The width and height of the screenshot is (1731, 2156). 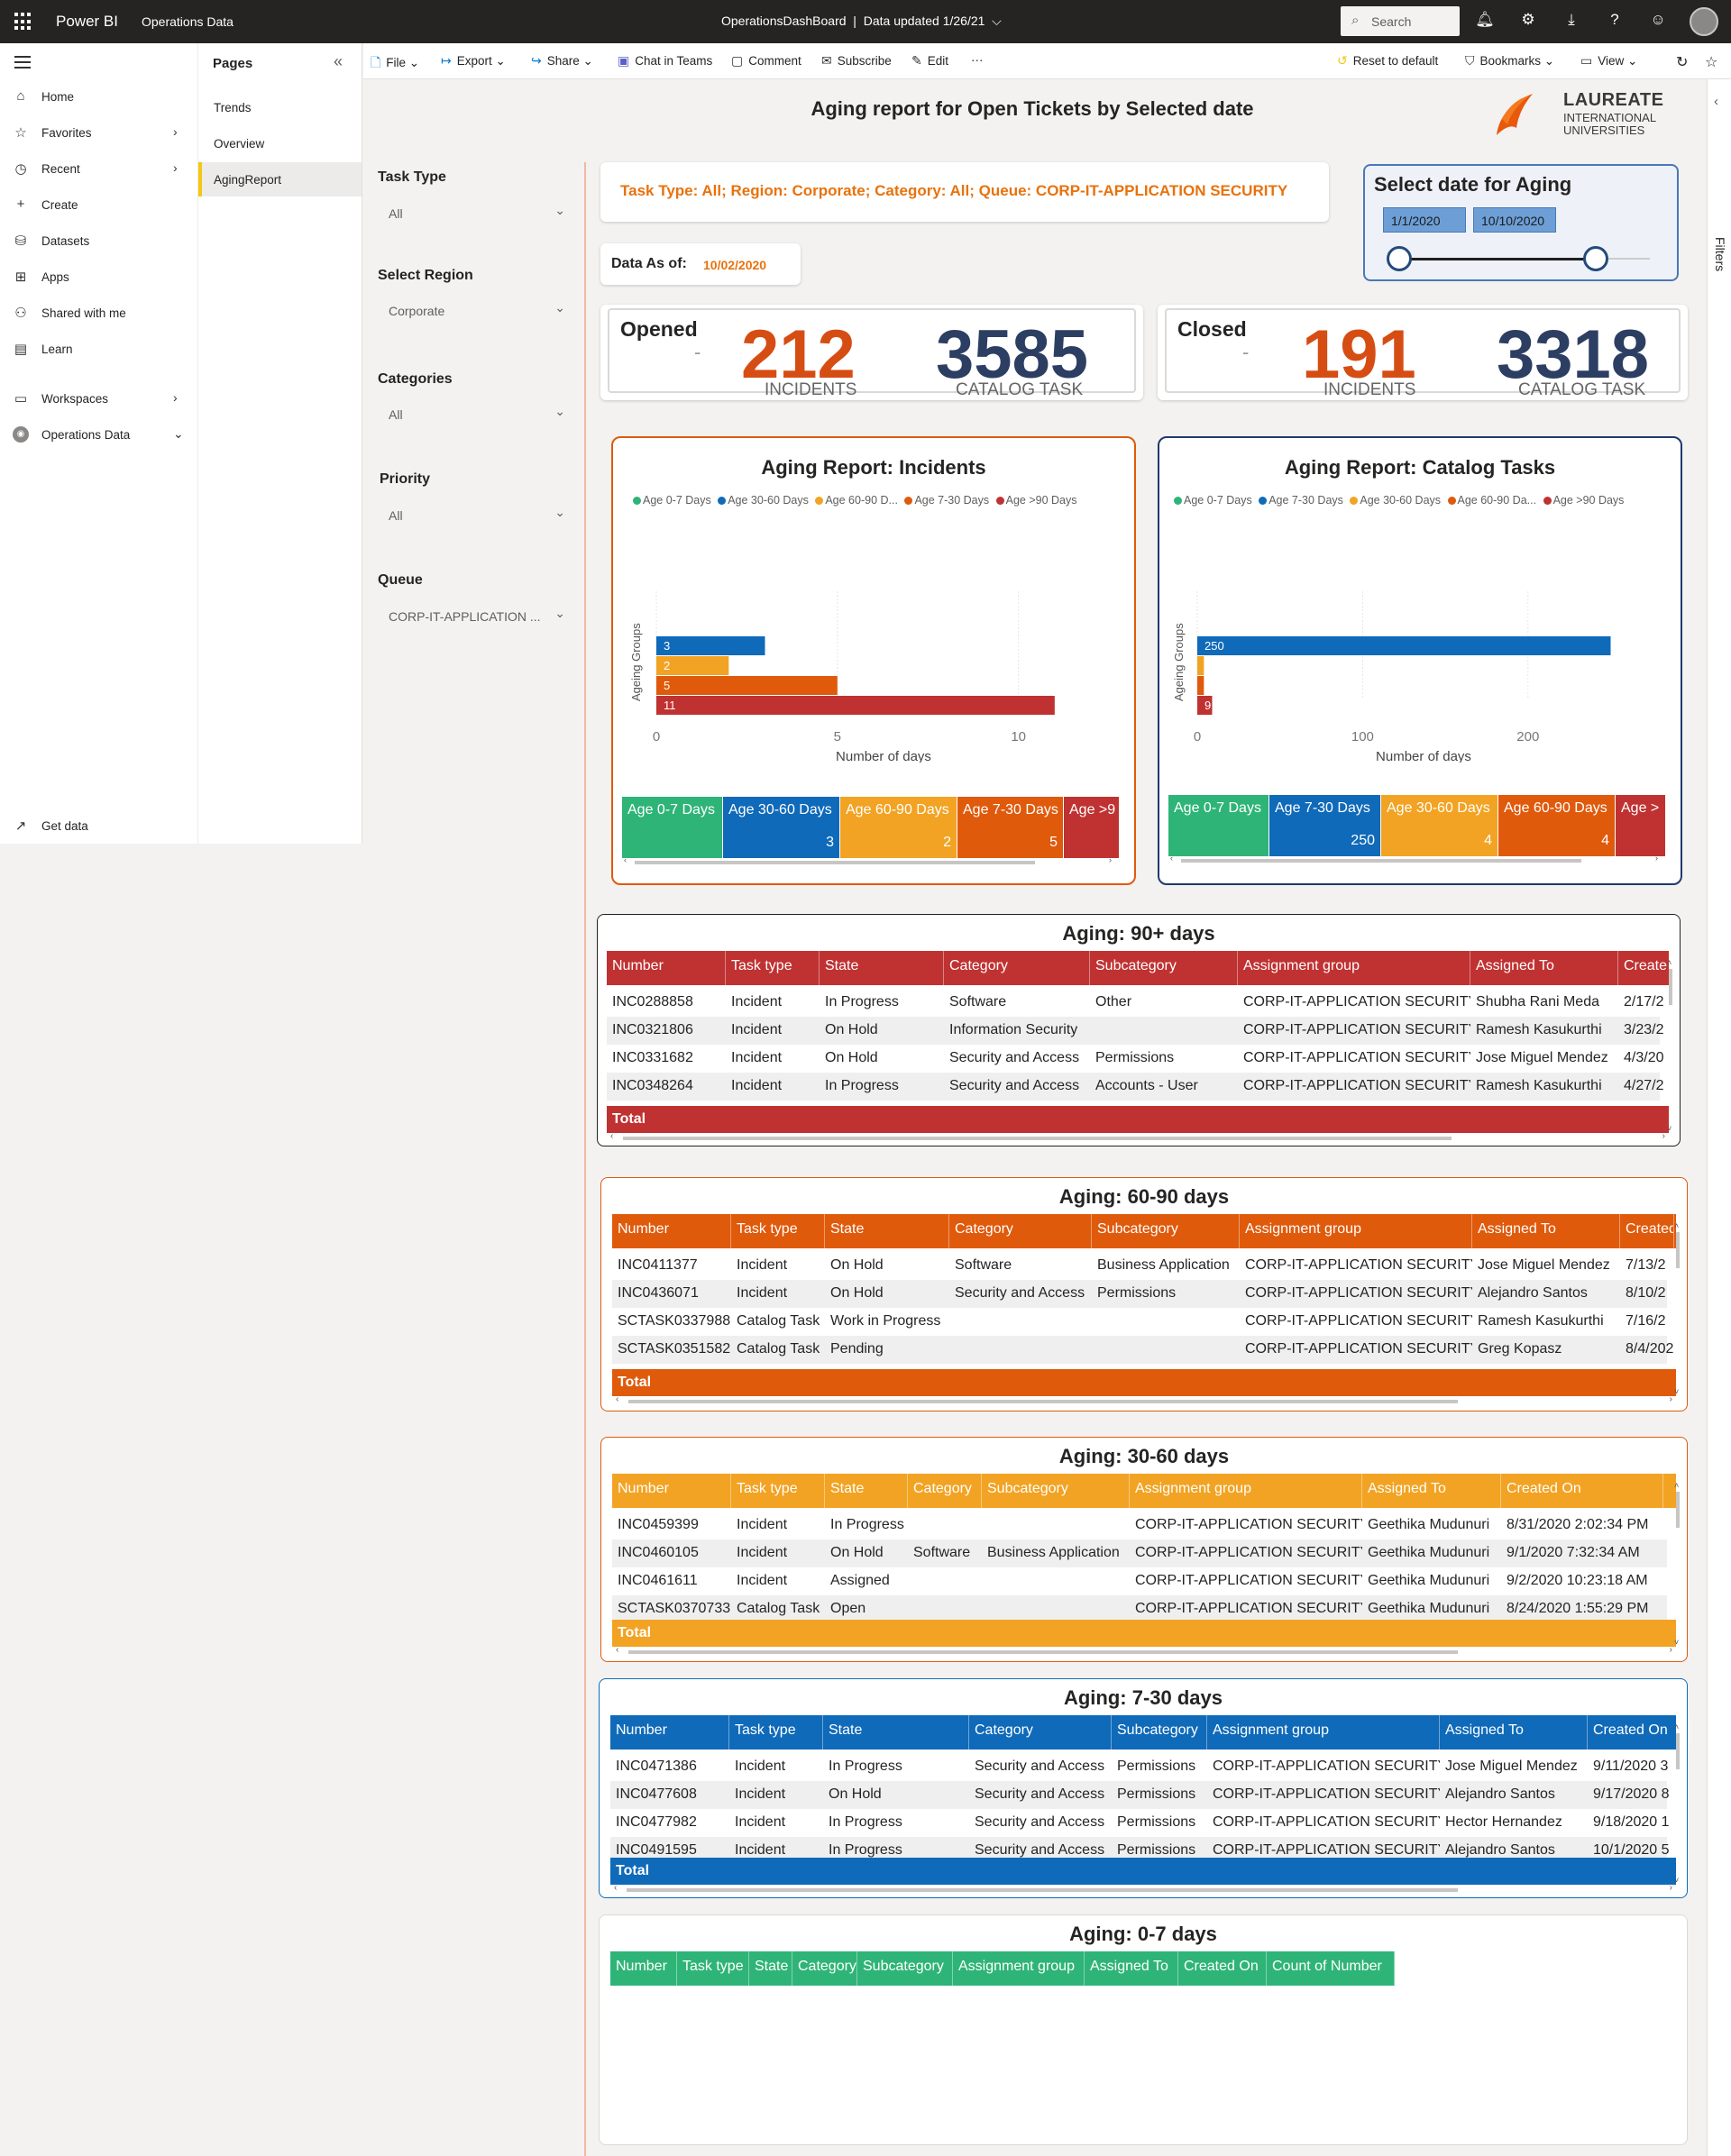 What do you see at coordinates (99, 169) in the screenshot?
I see `nav-recent: ◷ Recent ›` at bounding box center [99, 169].